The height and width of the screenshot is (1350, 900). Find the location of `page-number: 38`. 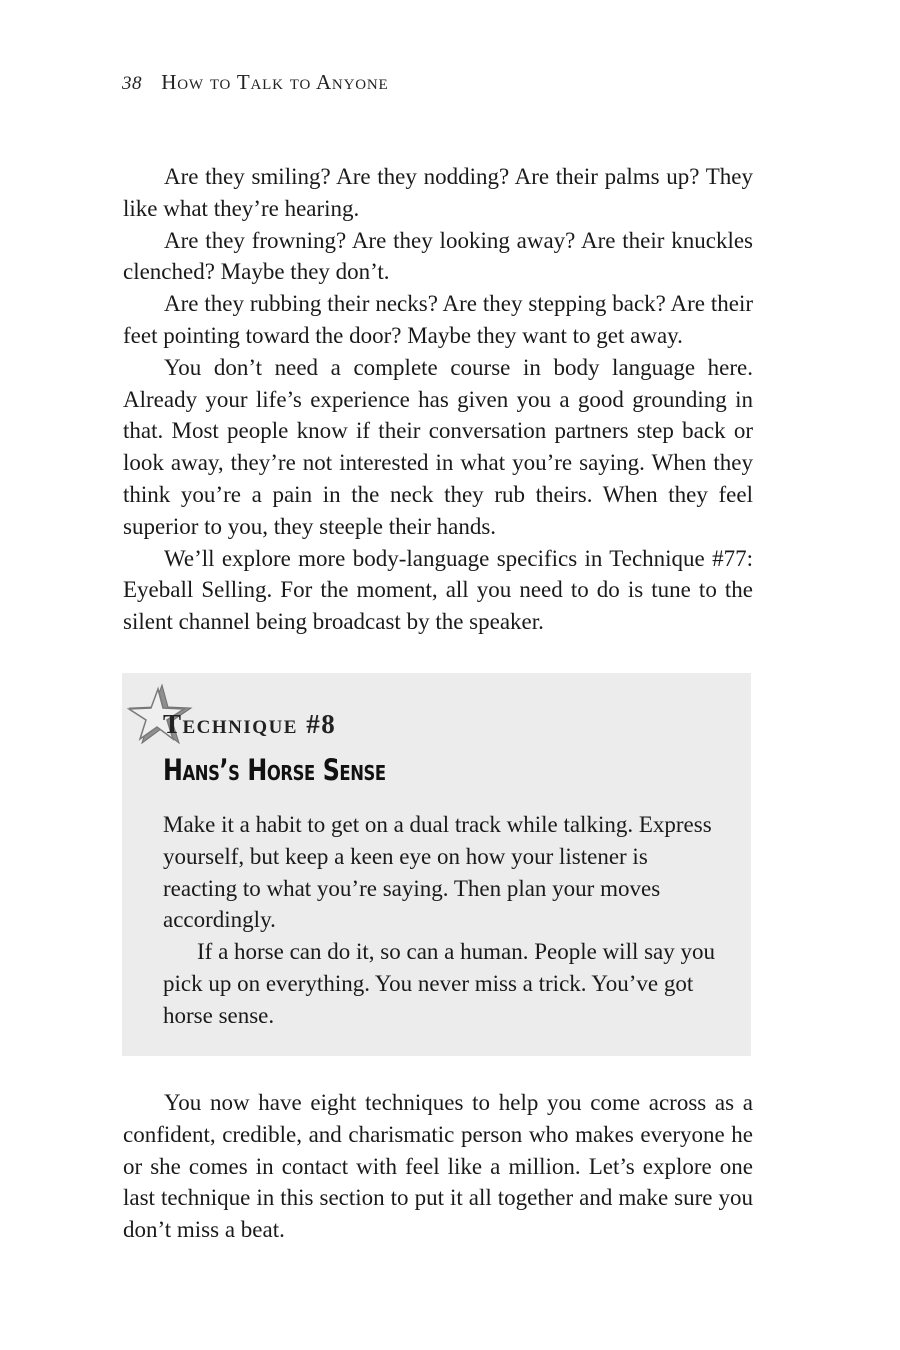

page-number: 38 is located at coordinates (132, 83).